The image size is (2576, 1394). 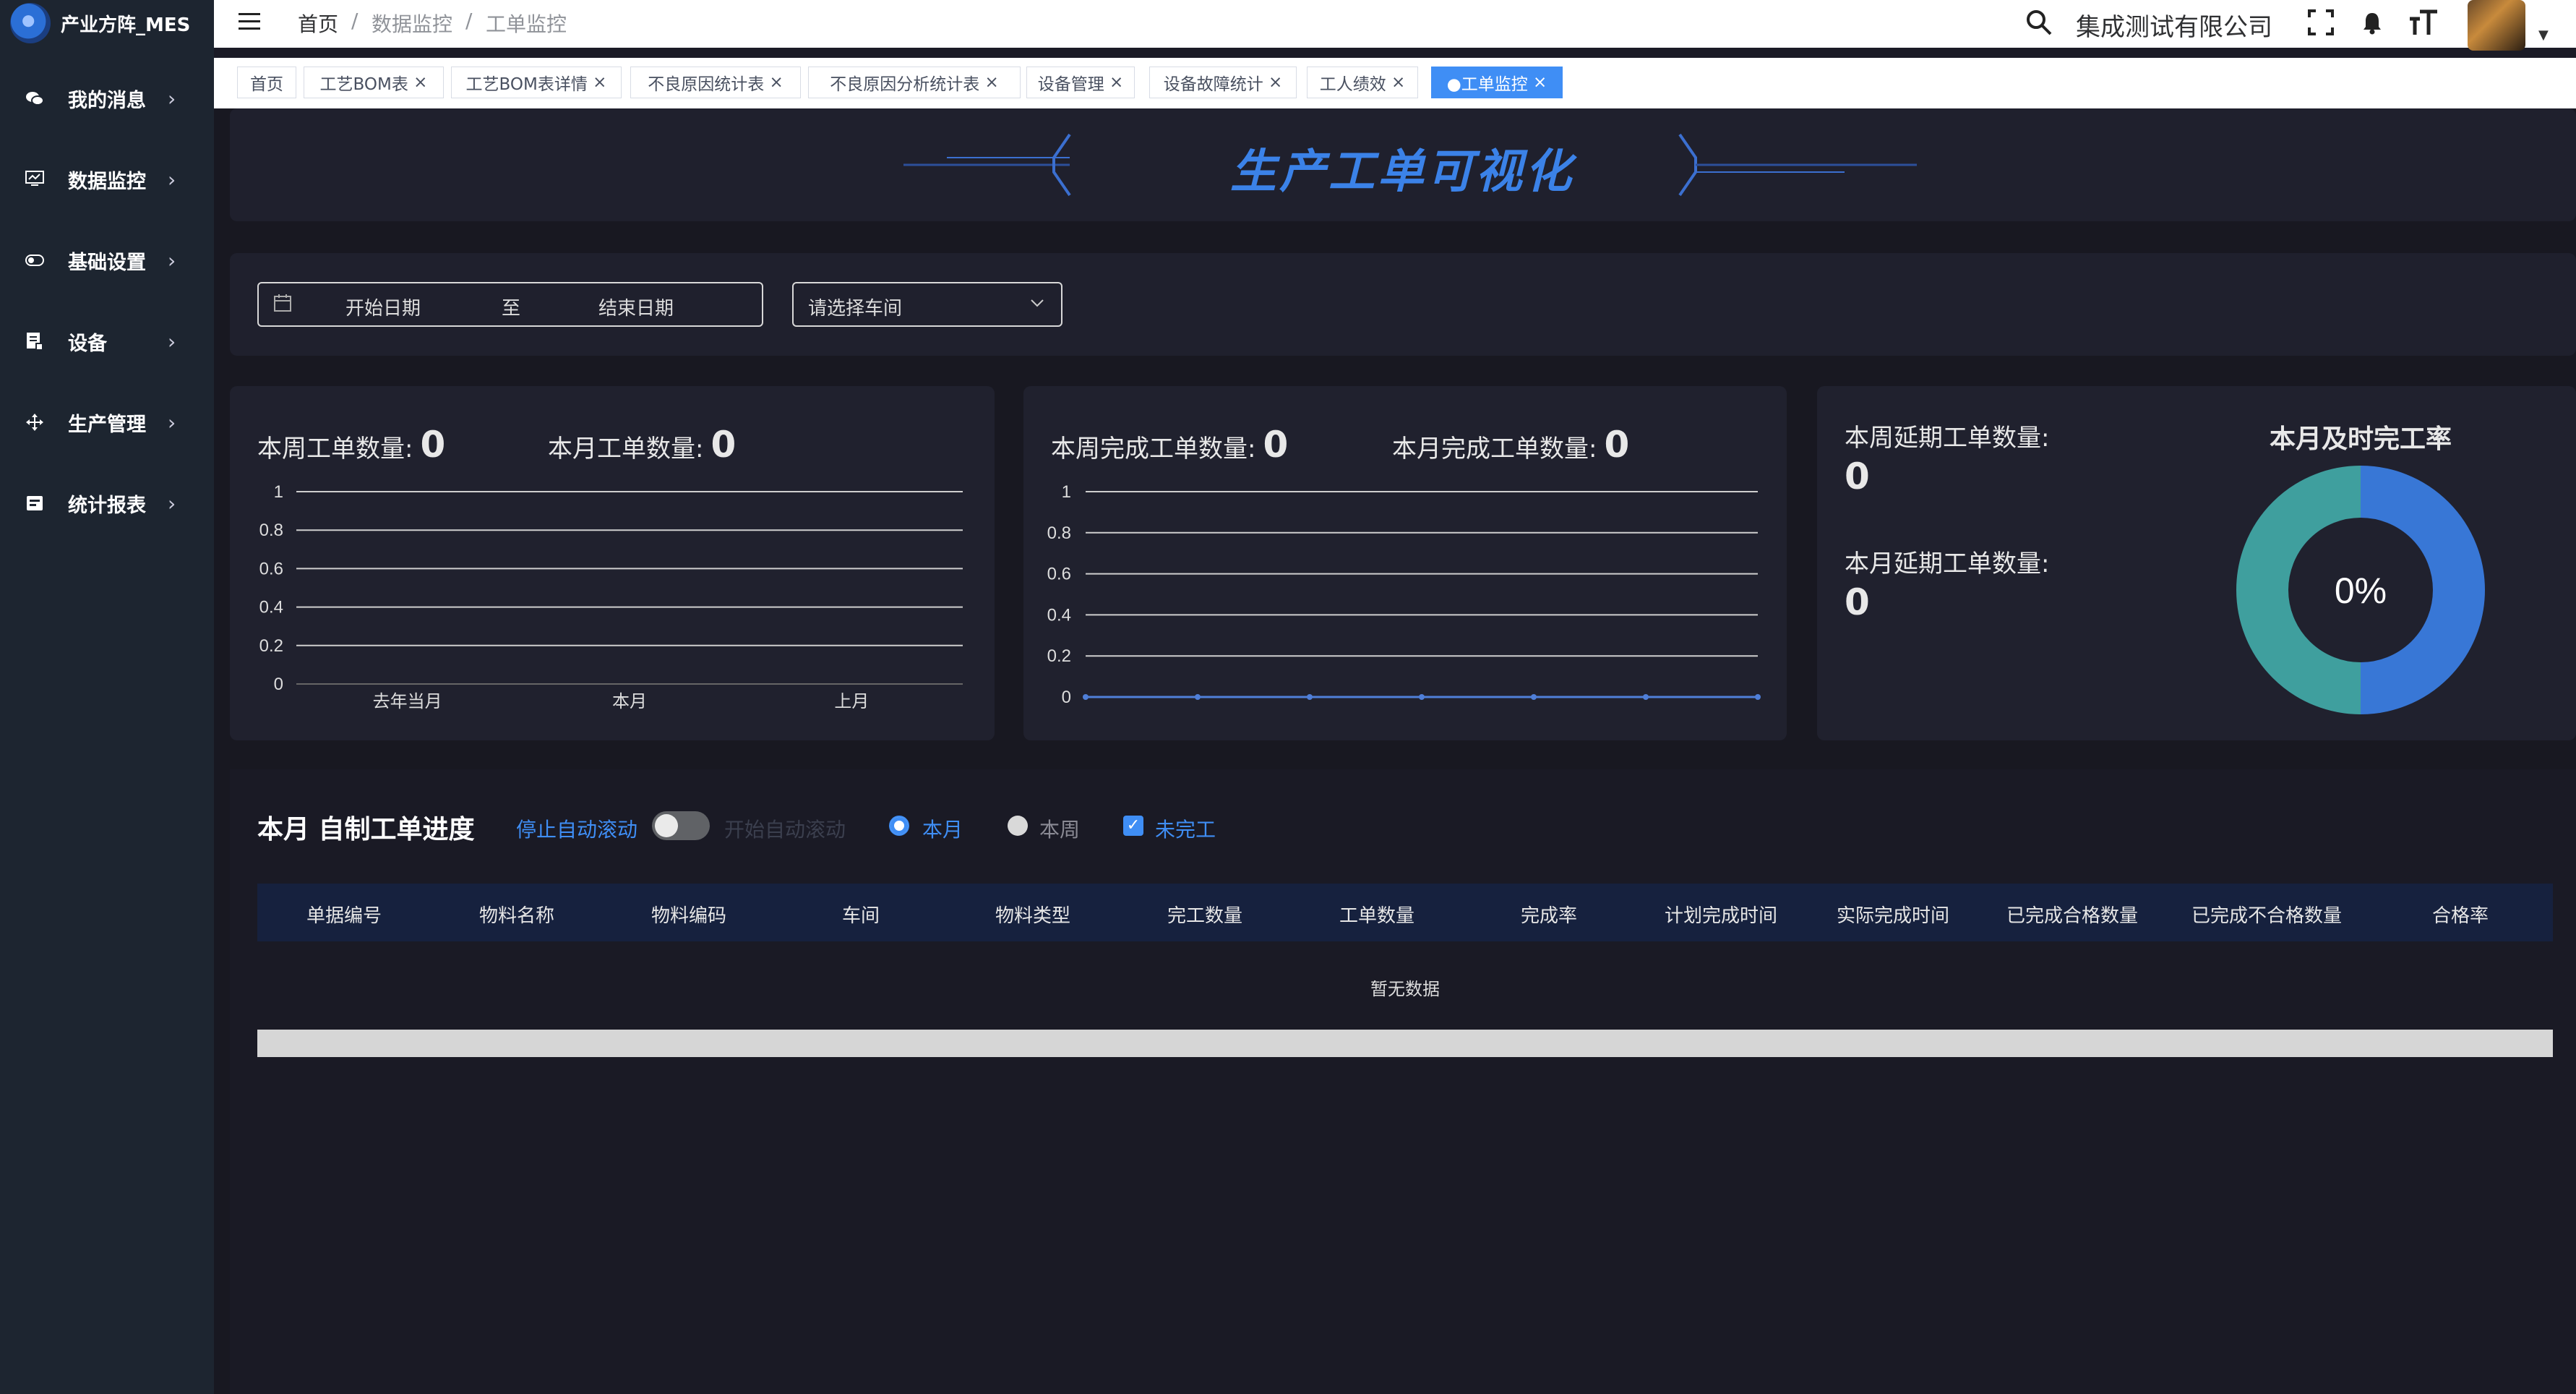 I want to click on tab-label: 首页, so click(x=267, y=84).